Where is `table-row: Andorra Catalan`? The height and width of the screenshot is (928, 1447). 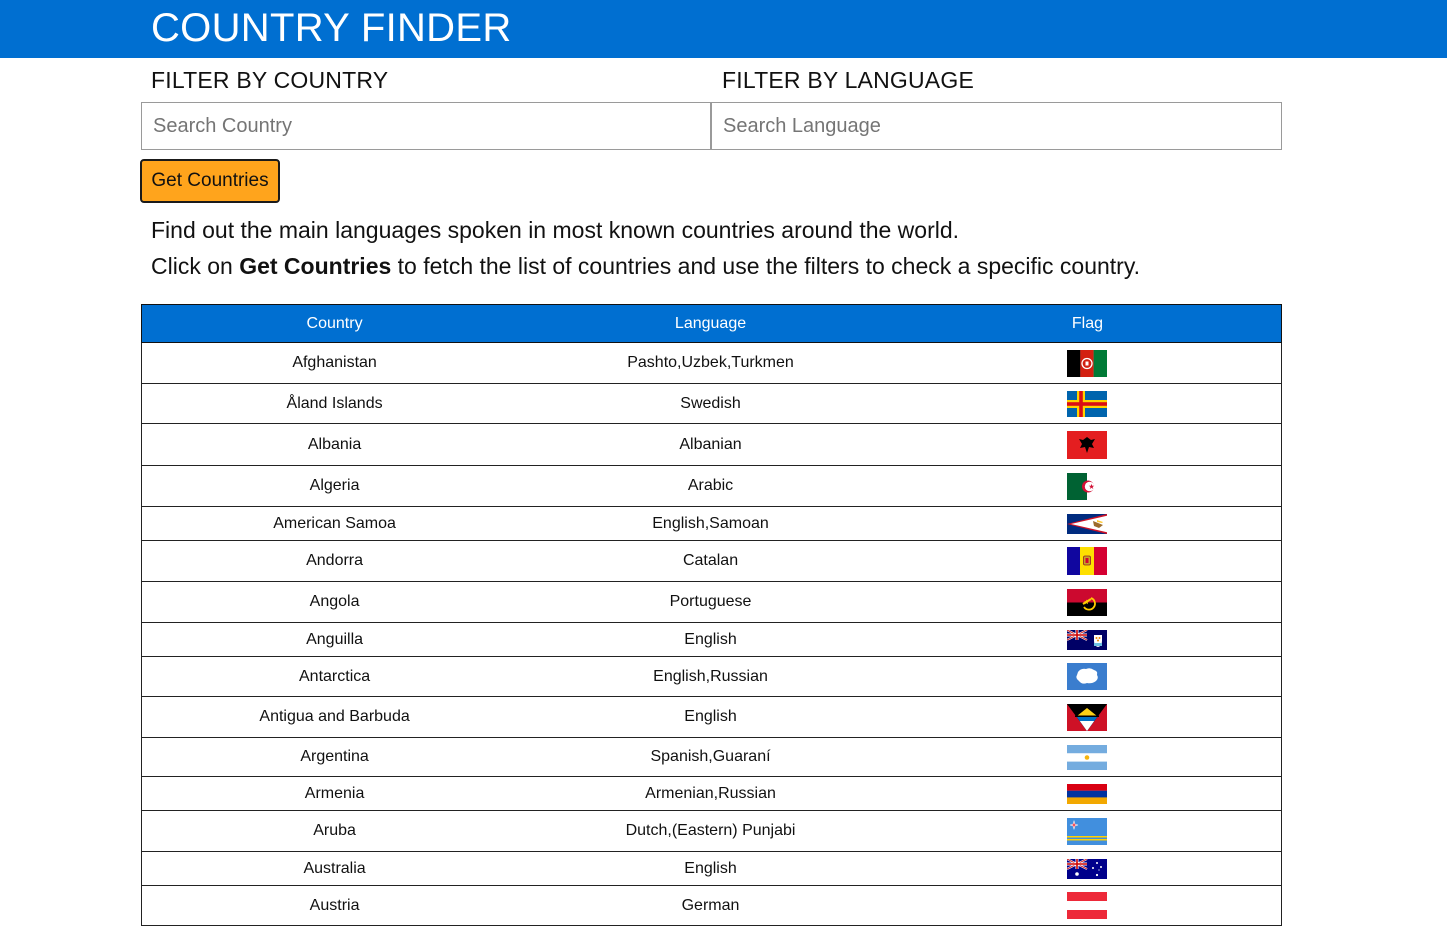
table-row: Andorra Catalan is located at coordinates (711, 561).